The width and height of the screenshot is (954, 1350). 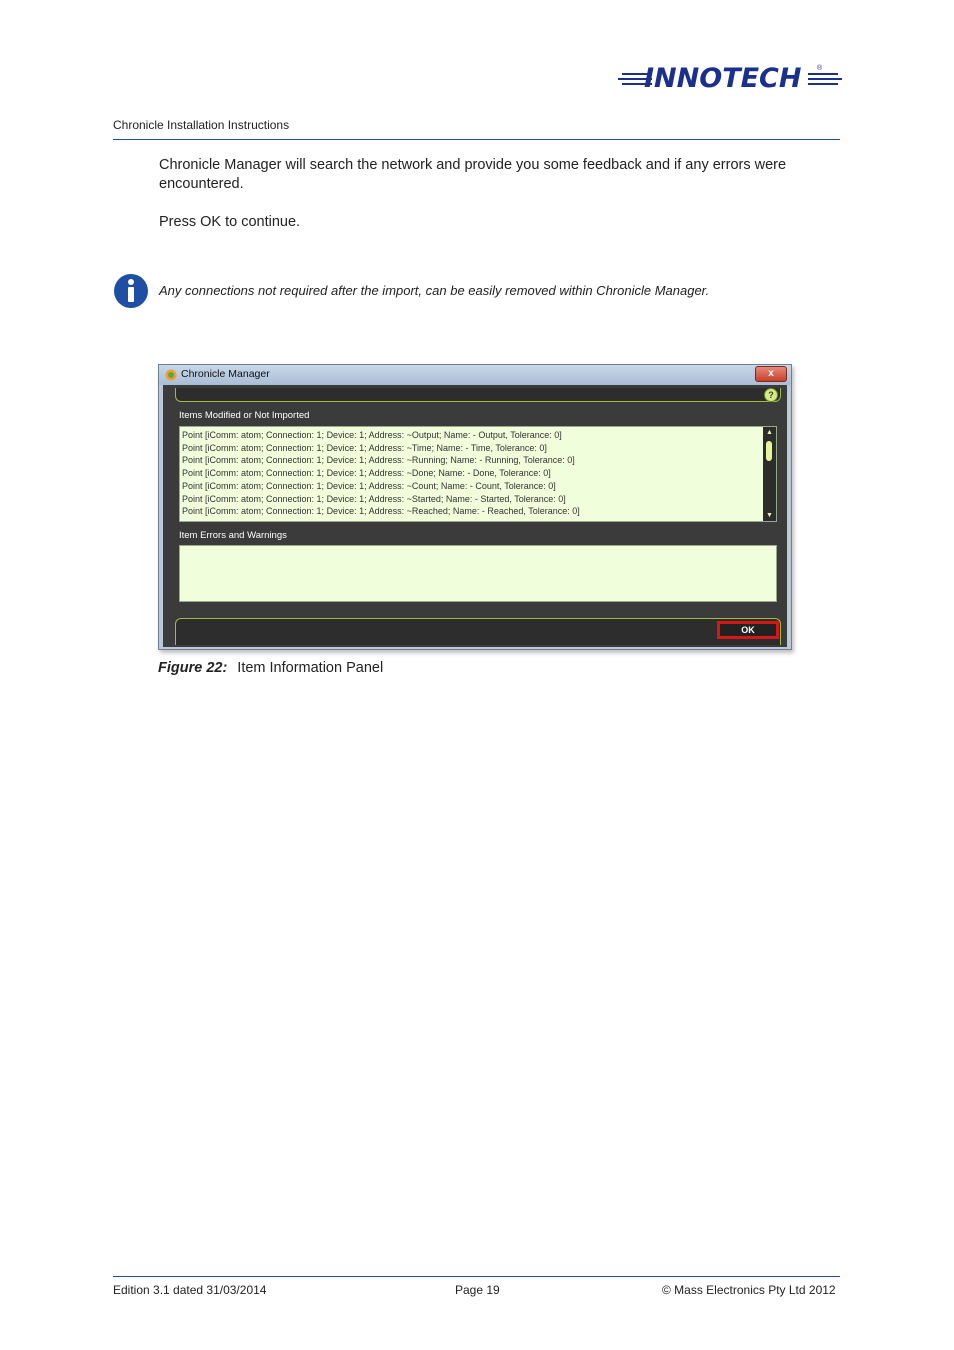 What do you see at coordinates (478, 395) in the screenshot?
I see `top-toolbar: ?` at bounding box center [478, 395].